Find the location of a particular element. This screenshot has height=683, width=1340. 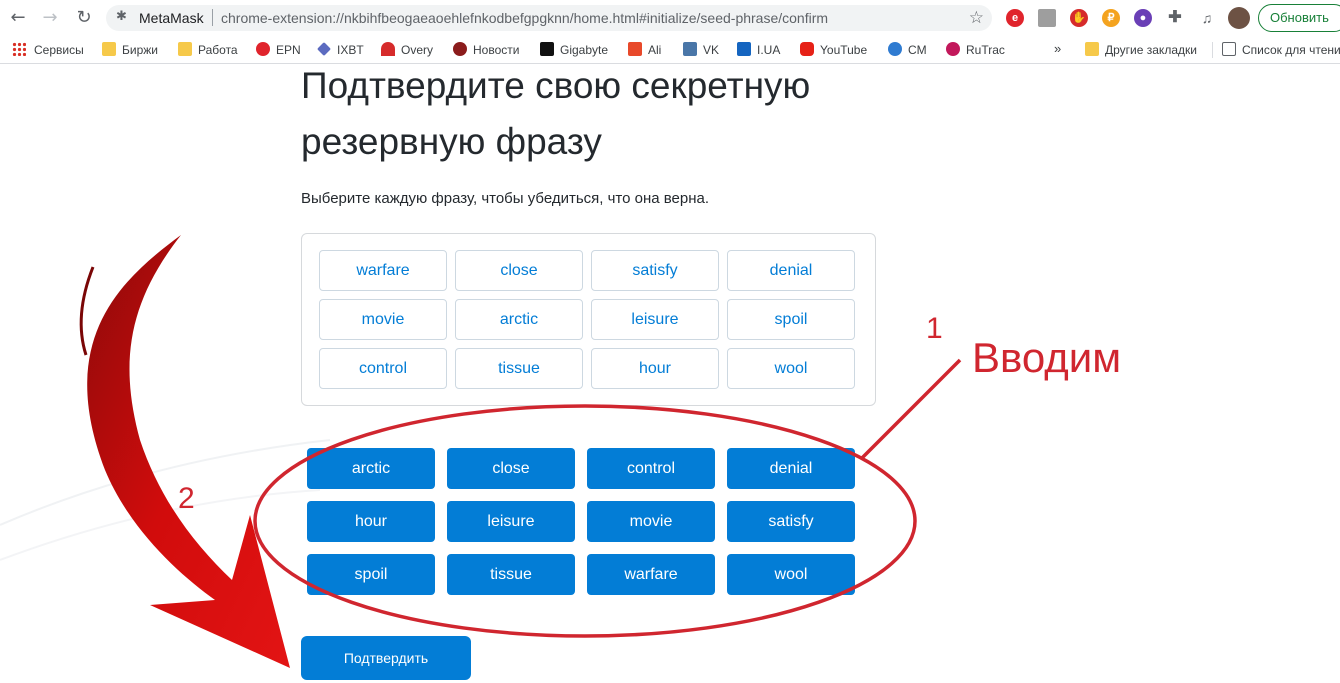

screenshot-icon is located at coordinates (1047, 18).